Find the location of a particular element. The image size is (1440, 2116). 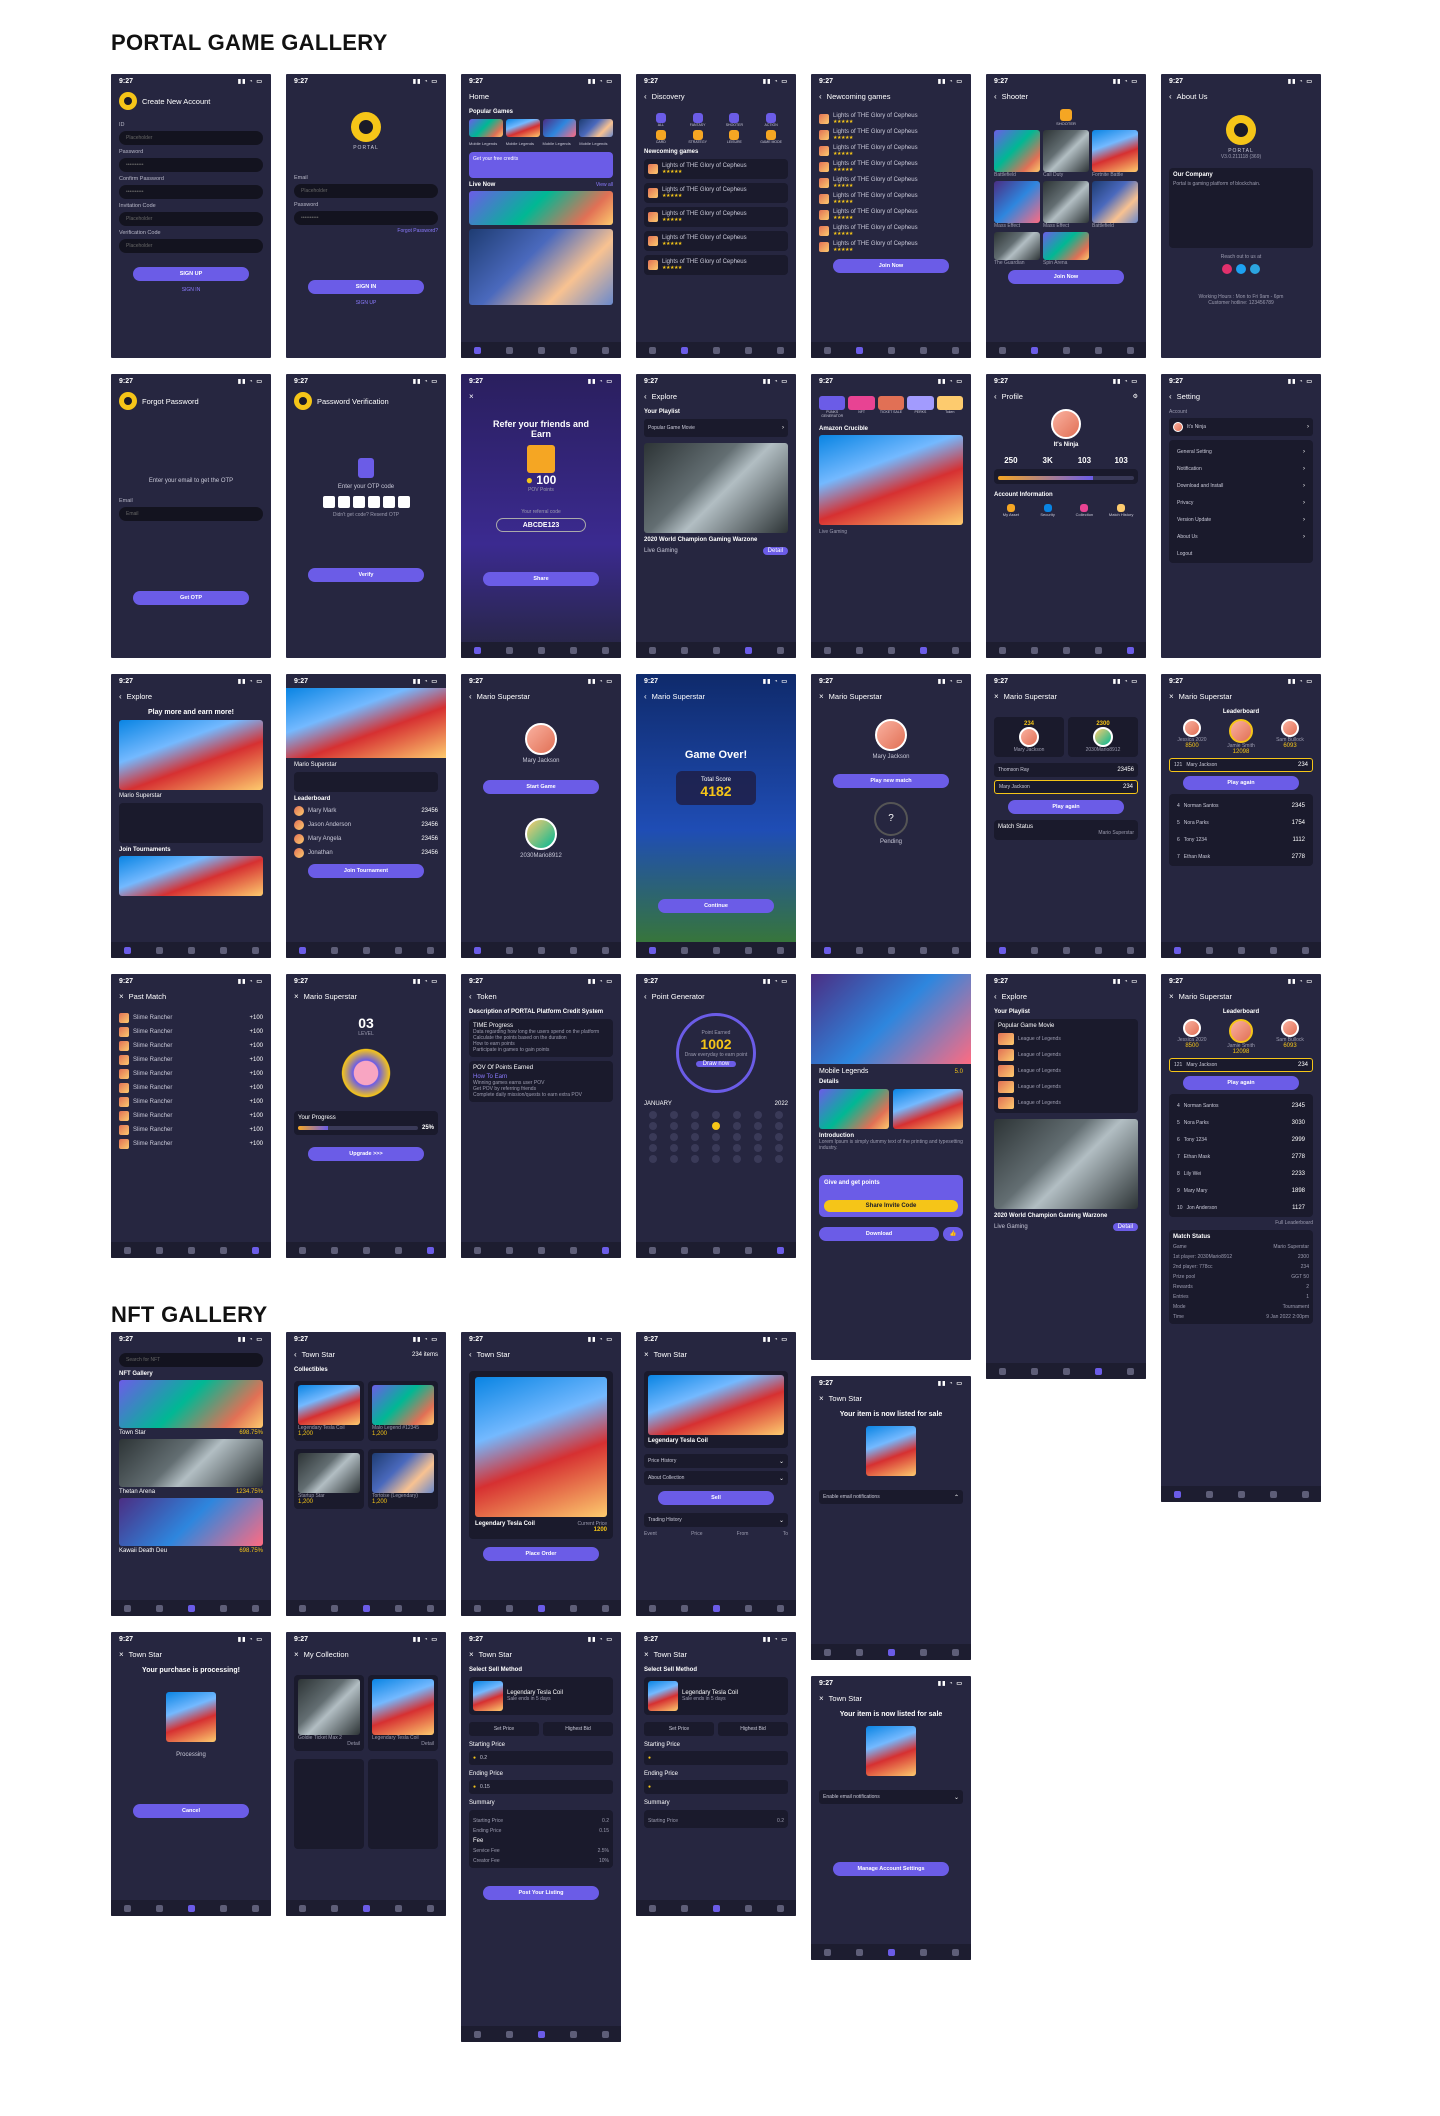

confirm-password-field: •••••••••• is located at coordinates (191, 192).